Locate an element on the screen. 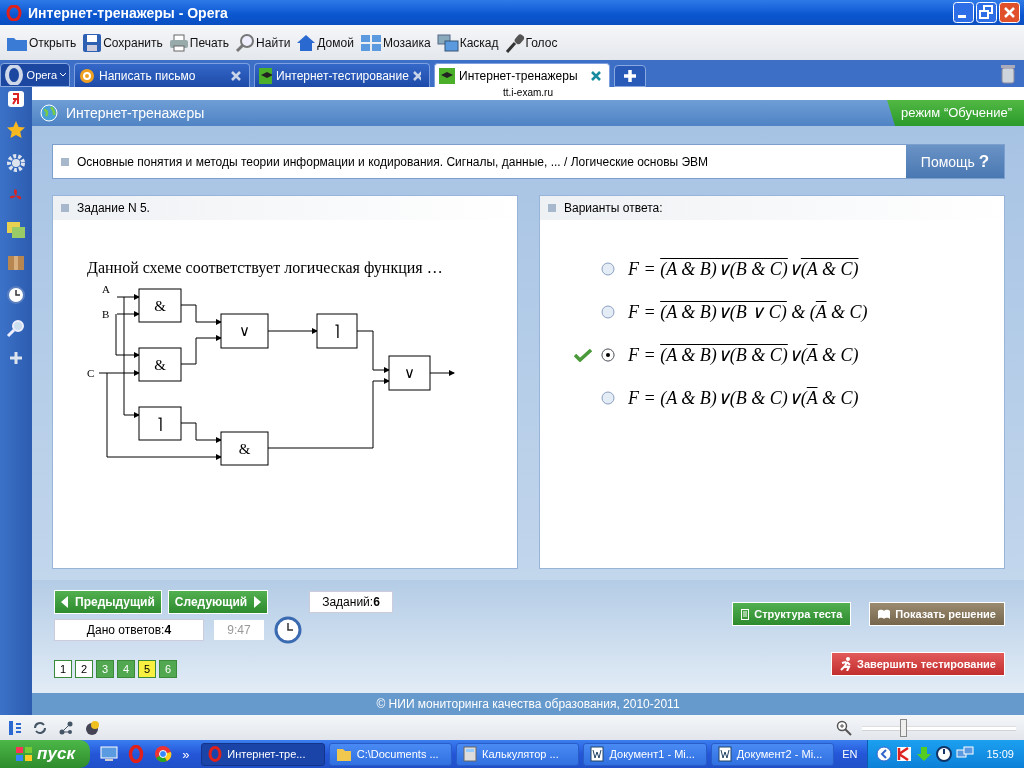  arrow-right-icon is located at coordinates (257, 602).